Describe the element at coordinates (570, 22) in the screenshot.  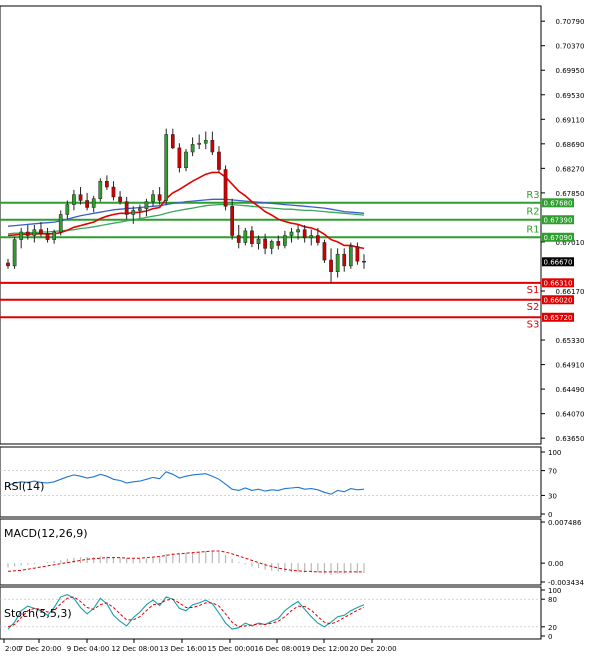
I see `main-ytick-label-0: 0.70790` at that location.